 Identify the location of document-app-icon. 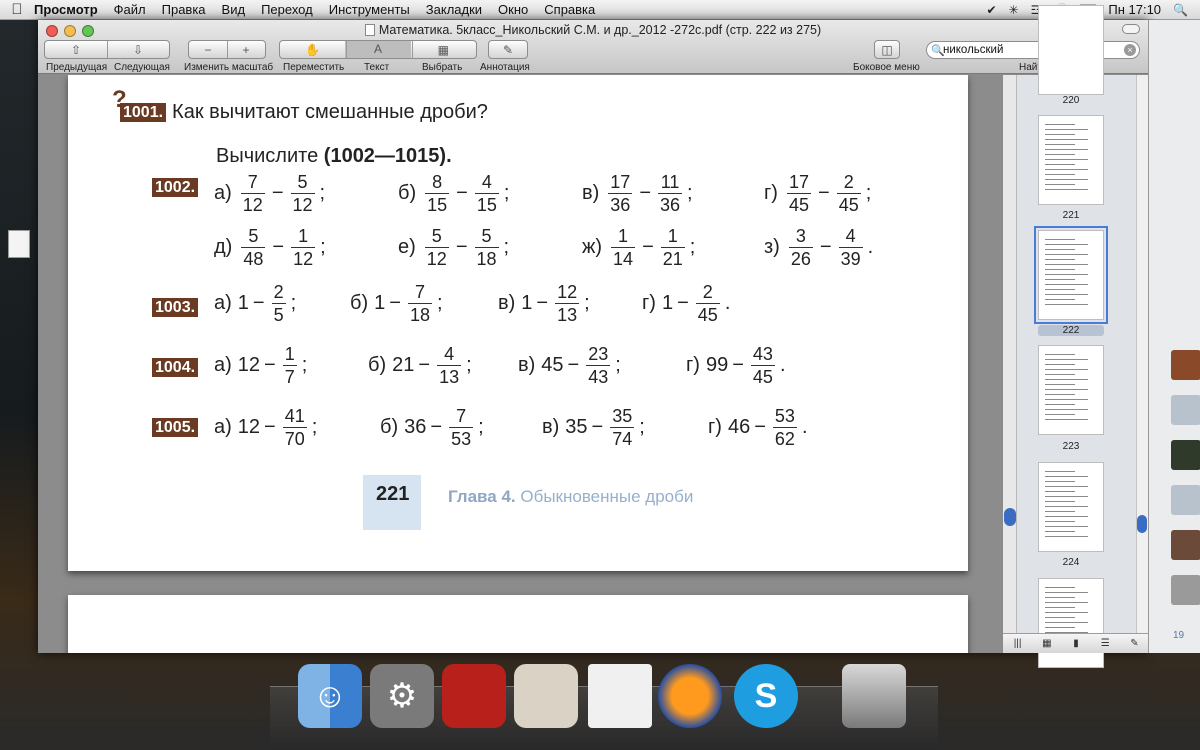
(620, 696).